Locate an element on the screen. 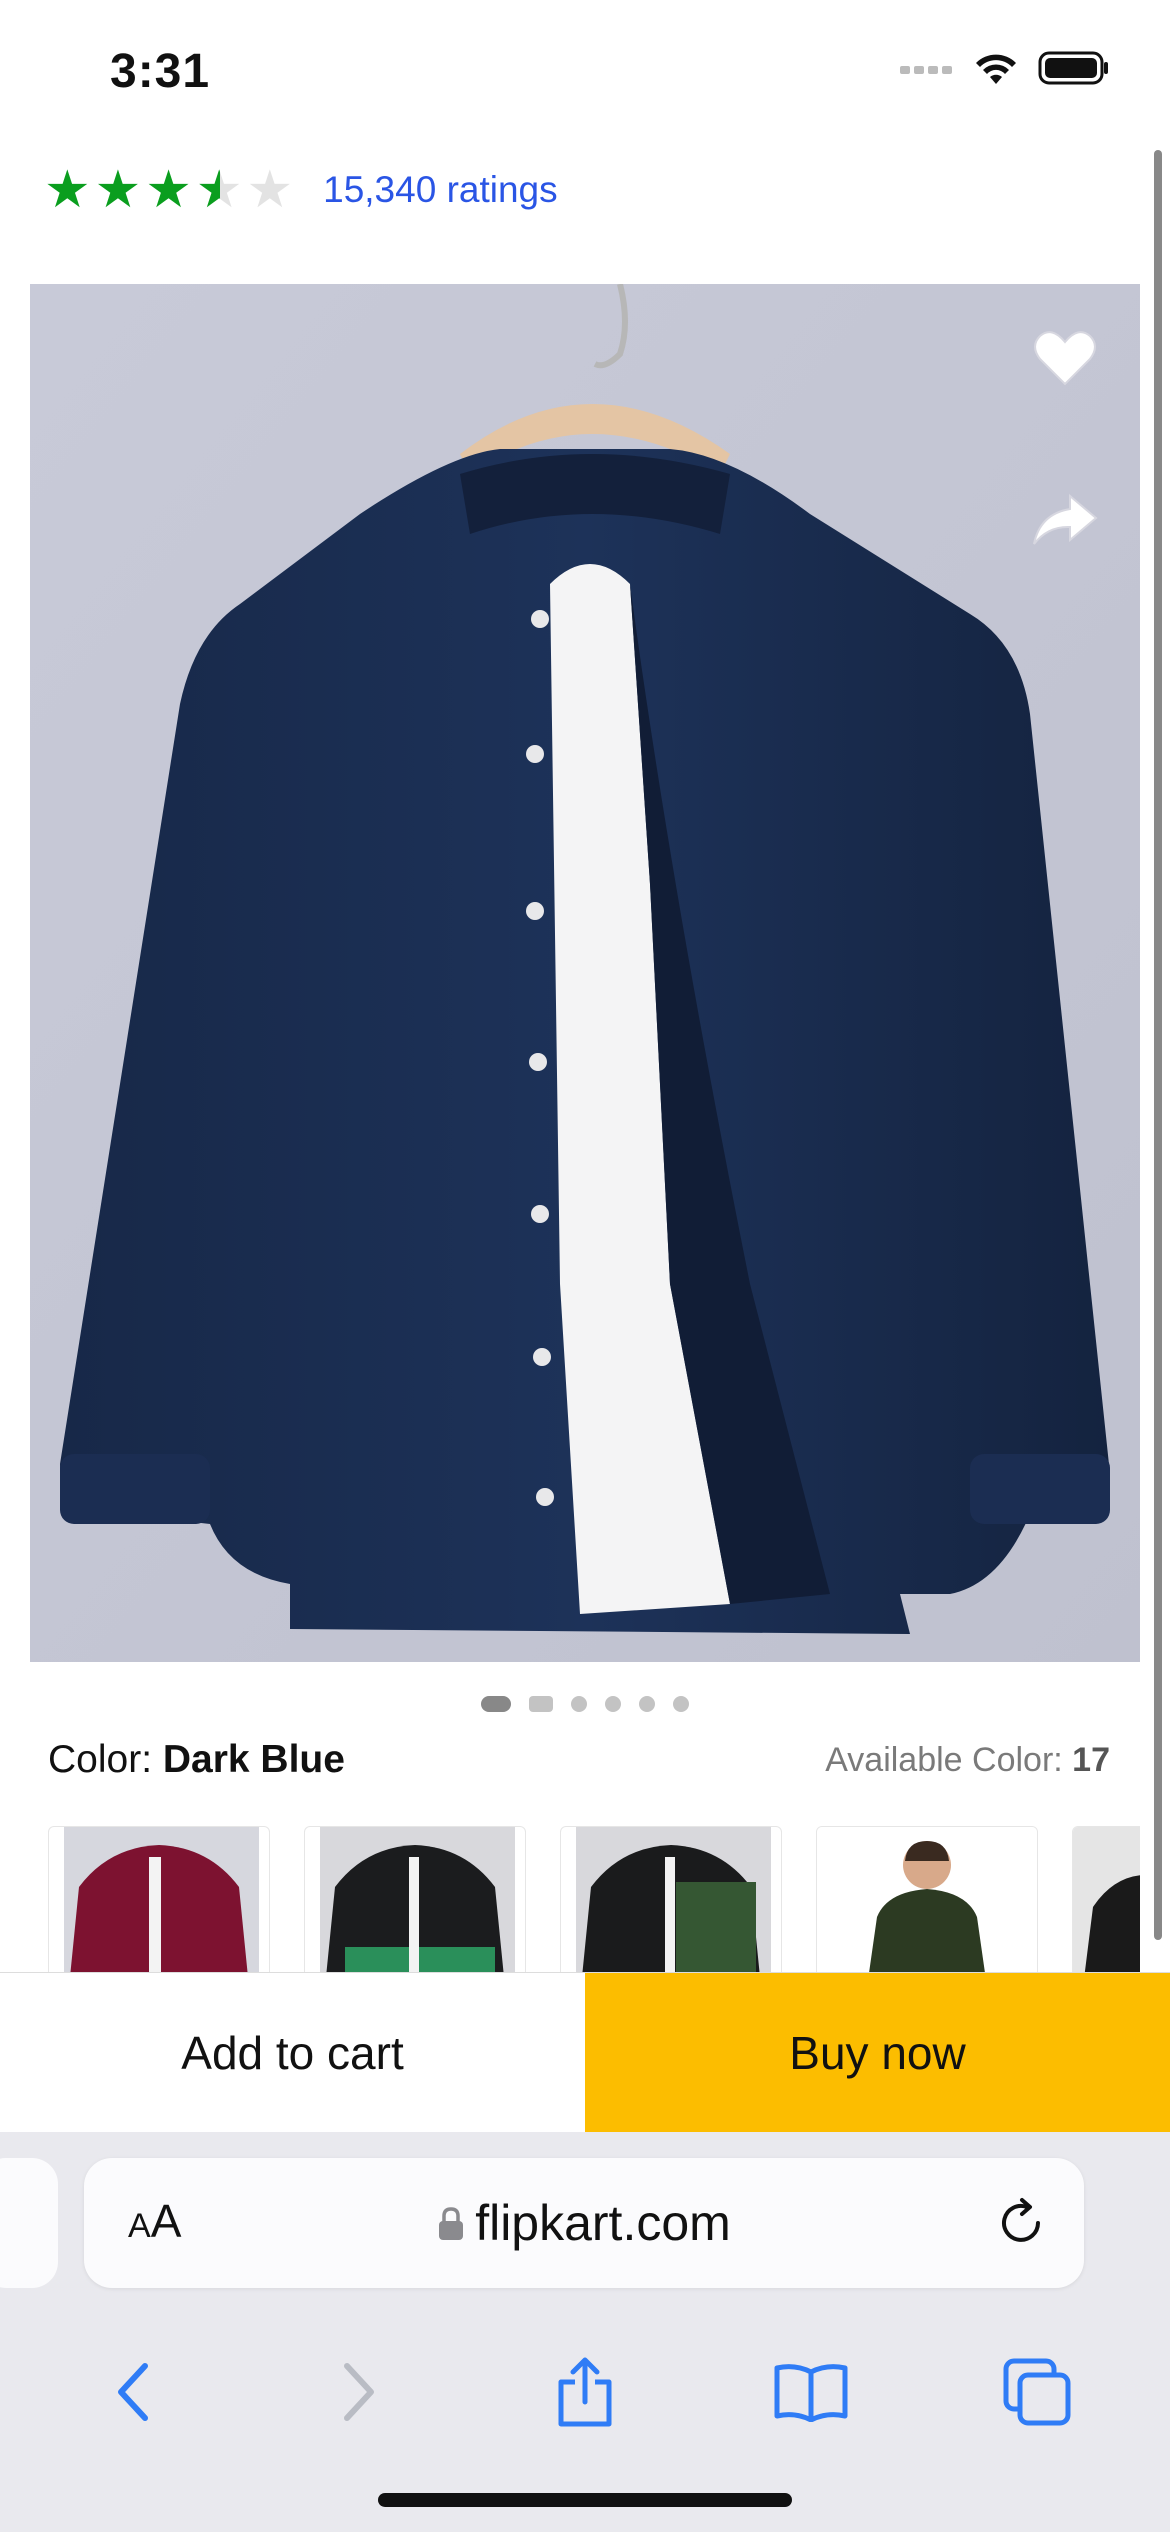  home-indicator is located at coordinates (585, 2500).